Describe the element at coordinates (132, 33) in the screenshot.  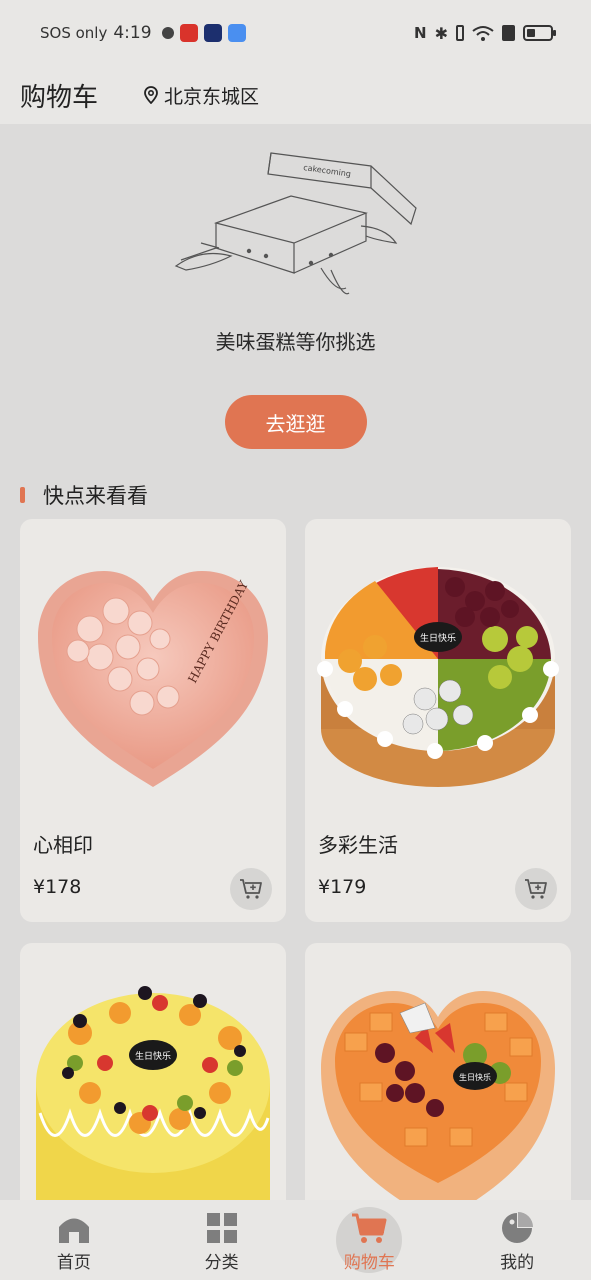
I see `clock: 4:19` at that location.